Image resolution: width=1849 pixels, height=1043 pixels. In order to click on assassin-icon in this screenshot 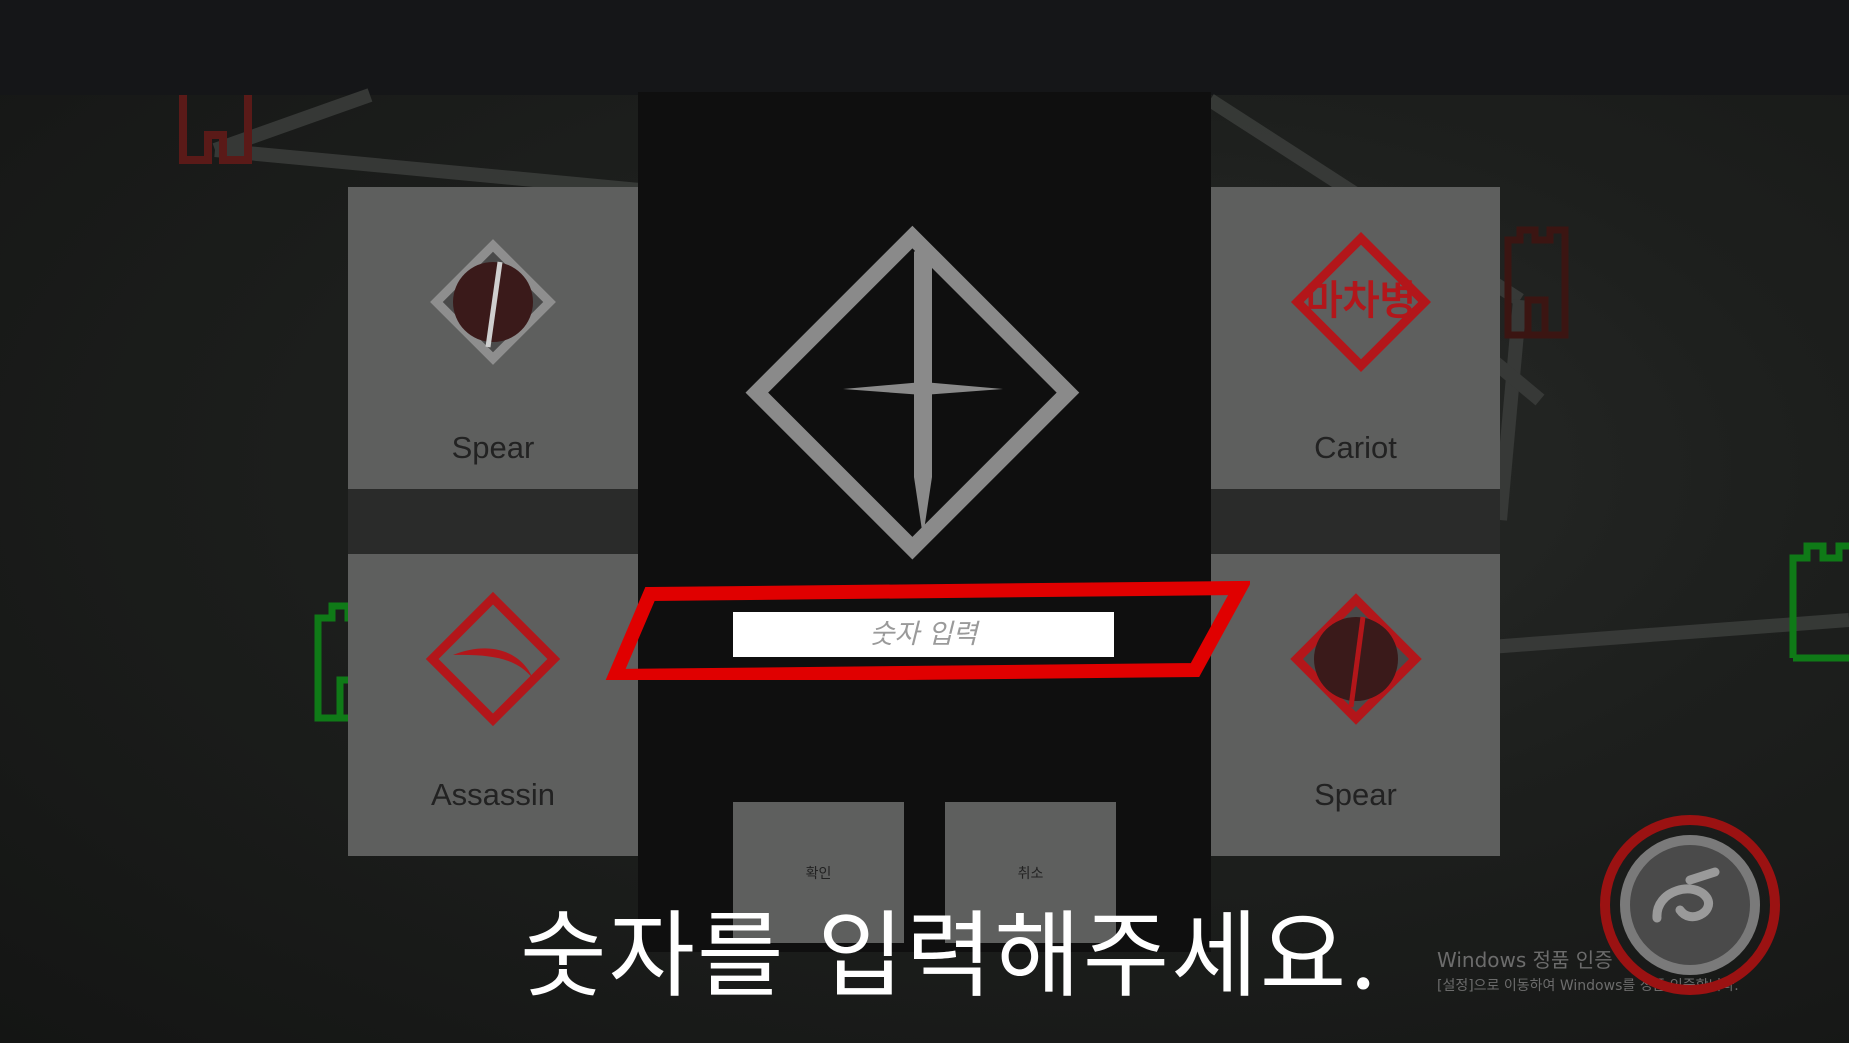, I will do `click(493, 659)`.